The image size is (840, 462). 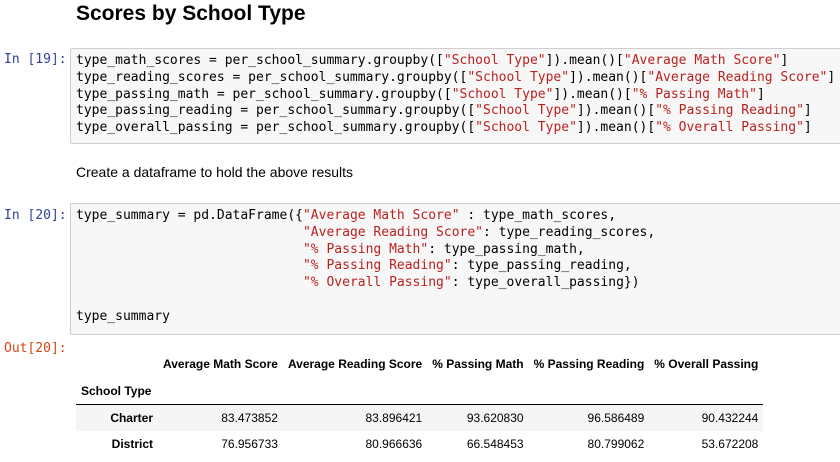 What do you see at coordinates (495, 417) in the screenshot?
I see `table-cell: 93.620830` at bounding box center [495, 417].